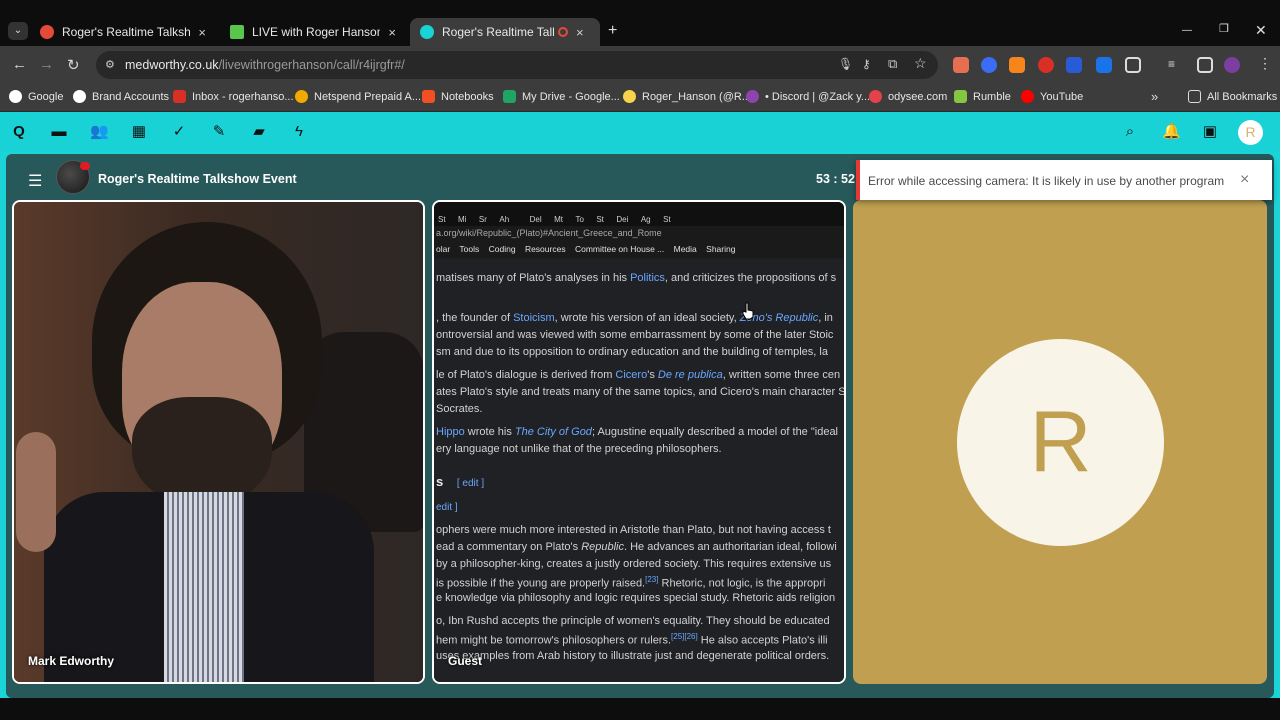 This screenshot has height=720, width=1280. What do you see at coordinates (989, 65) in the screenshot?
I see `extension-circle-icon` at bounding box center [989, 65].